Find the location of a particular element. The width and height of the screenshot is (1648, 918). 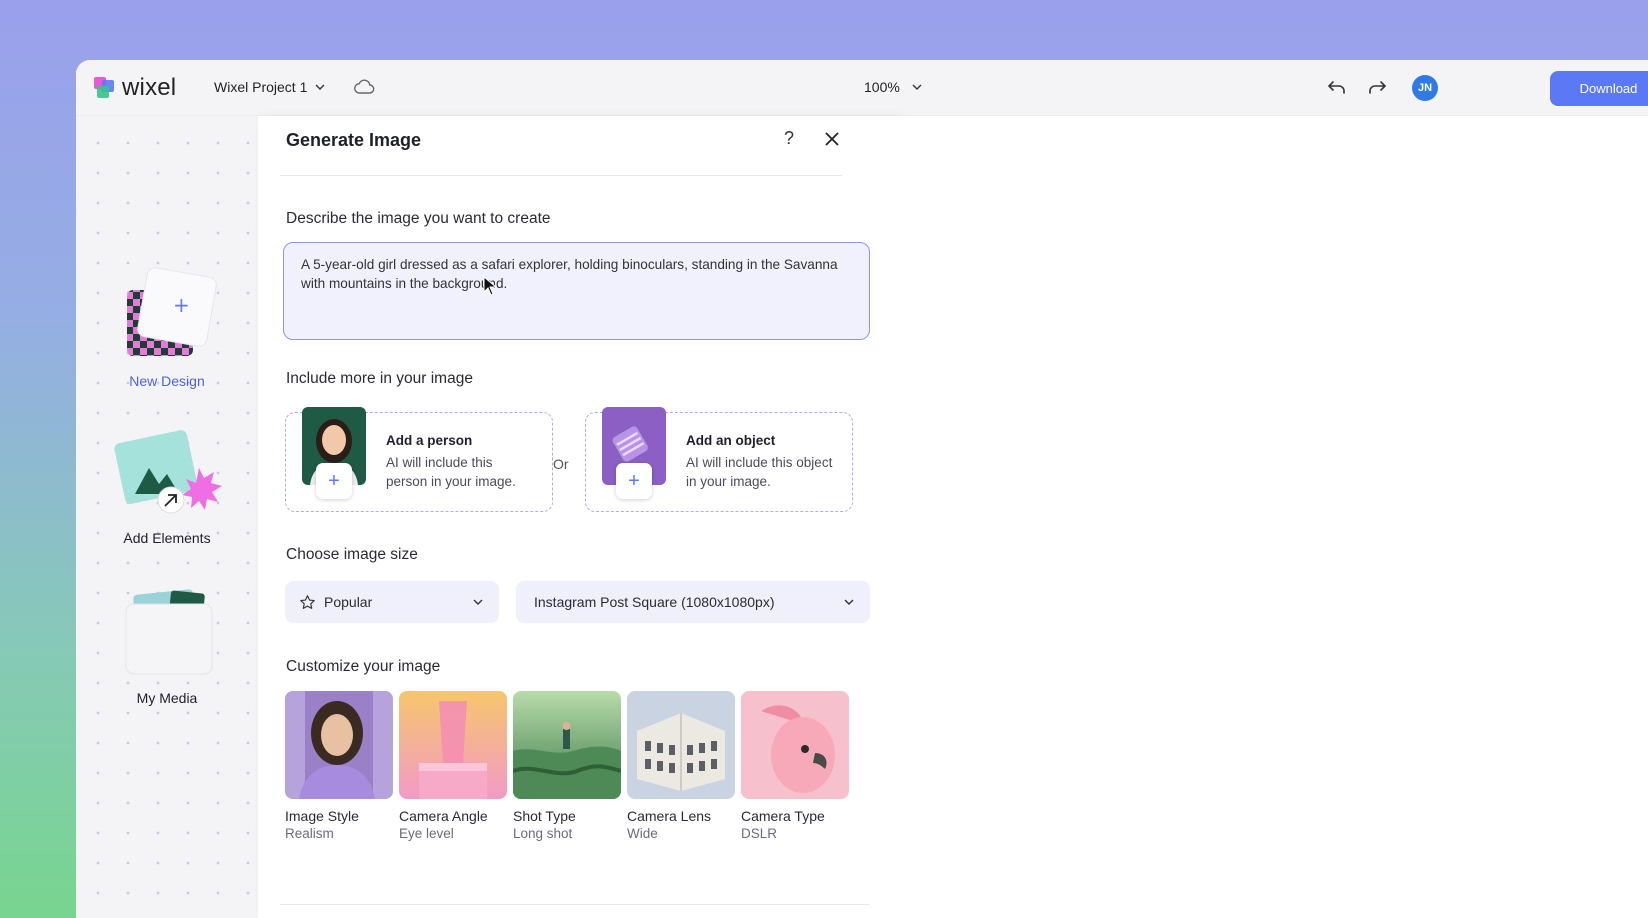

option-title: Camera Angle is located at coordinates (443, 816).